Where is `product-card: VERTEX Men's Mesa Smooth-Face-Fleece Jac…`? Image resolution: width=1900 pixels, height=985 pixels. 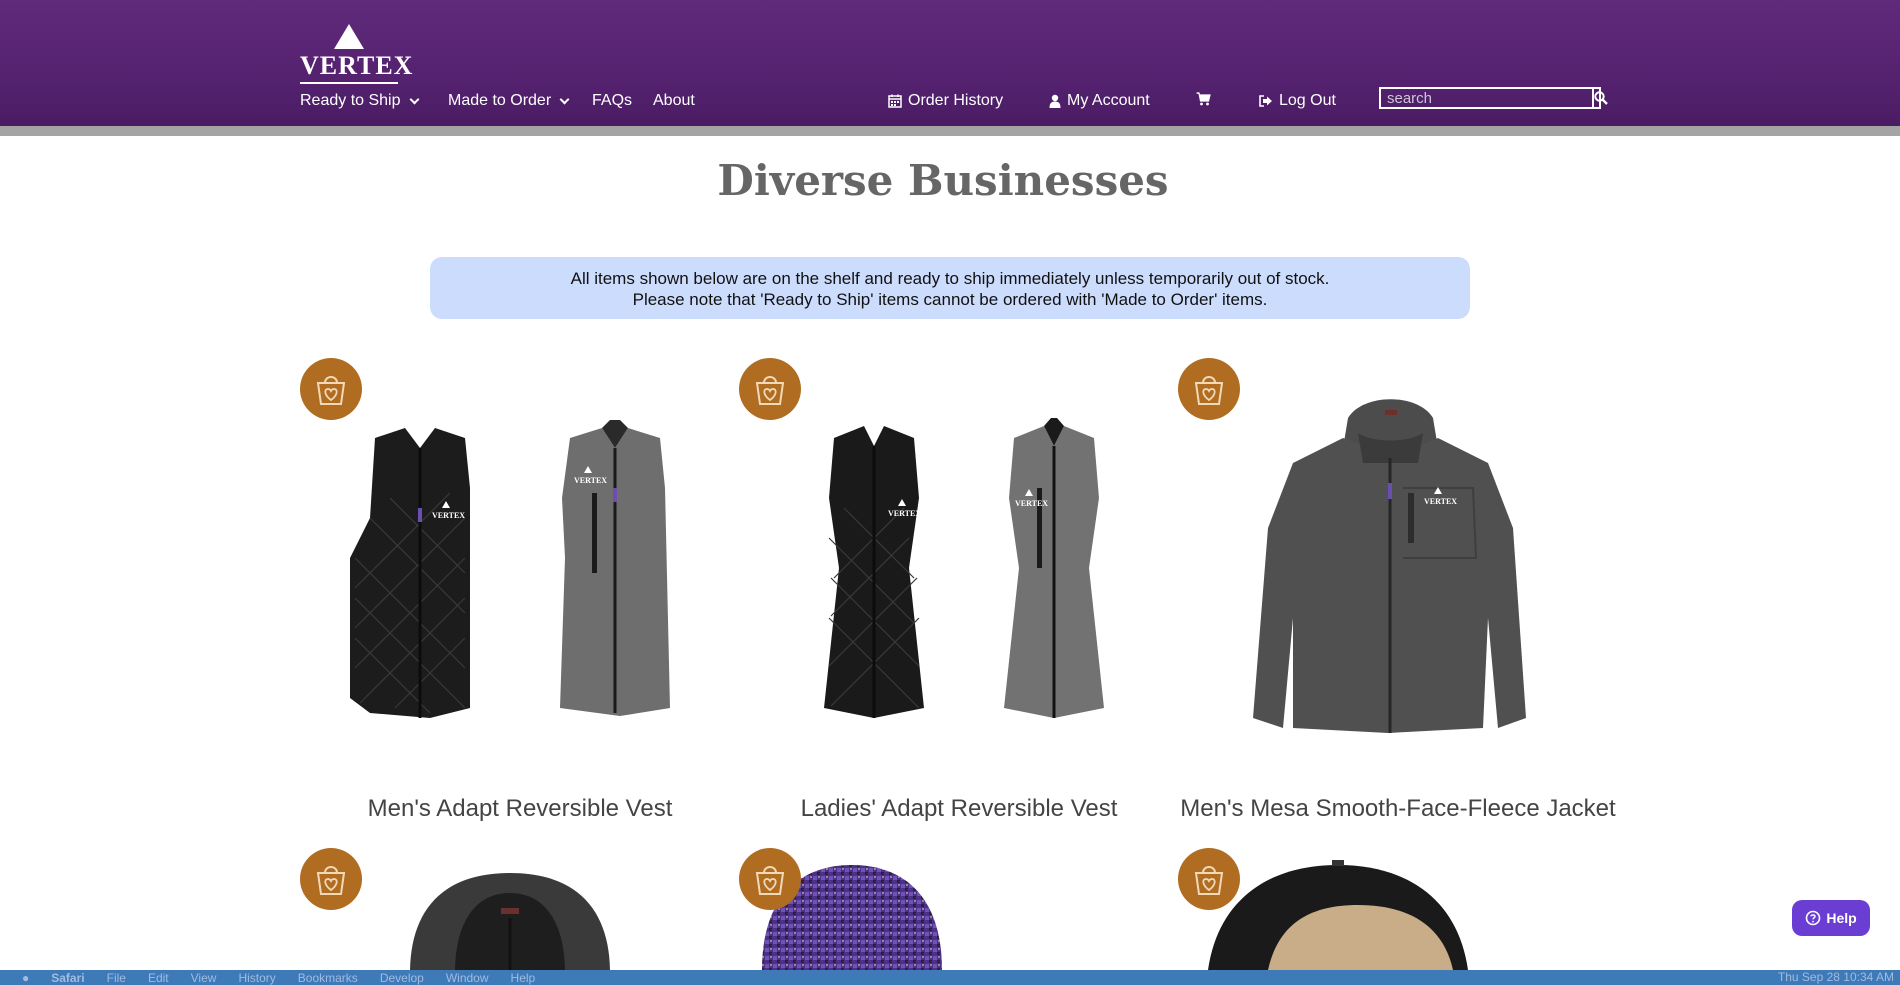
product-card: VERTEX Men's Mesa Smooth-Face-Fleece Jac… is located at coordinates (1398, 590).